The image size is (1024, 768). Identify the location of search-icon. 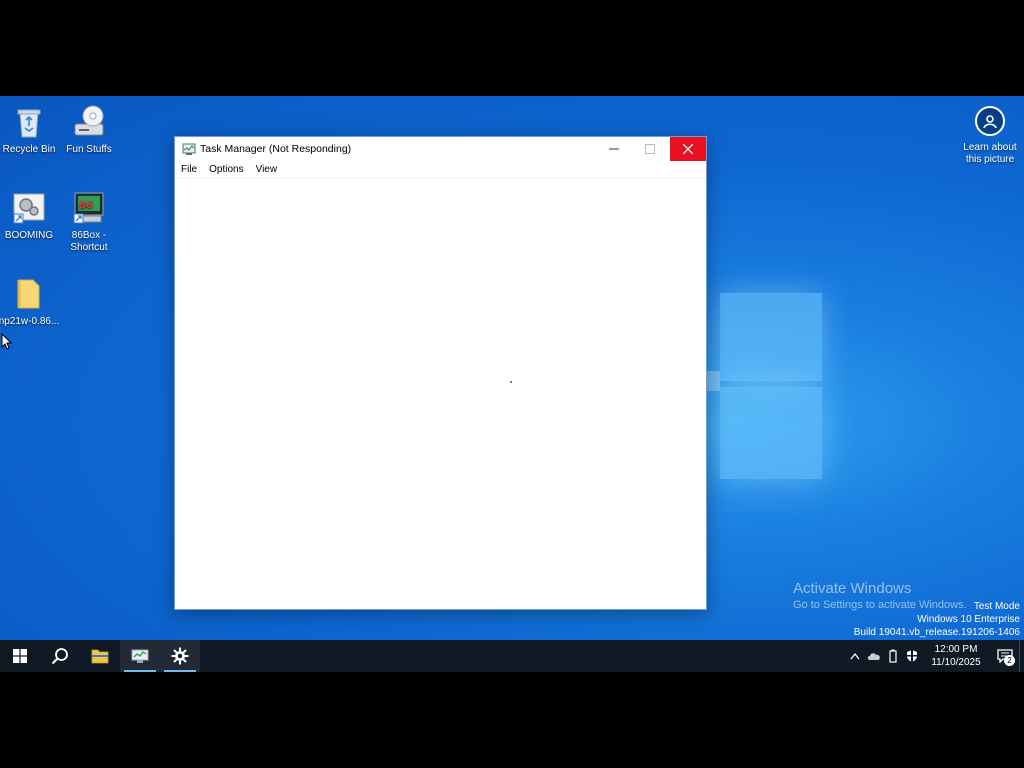
(59, 656).